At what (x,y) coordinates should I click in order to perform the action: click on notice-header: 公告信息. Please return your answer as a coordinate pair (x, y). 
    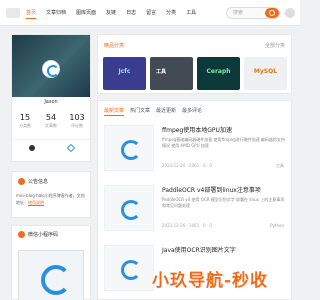
    Looking at the image, I should click on (33, 181).